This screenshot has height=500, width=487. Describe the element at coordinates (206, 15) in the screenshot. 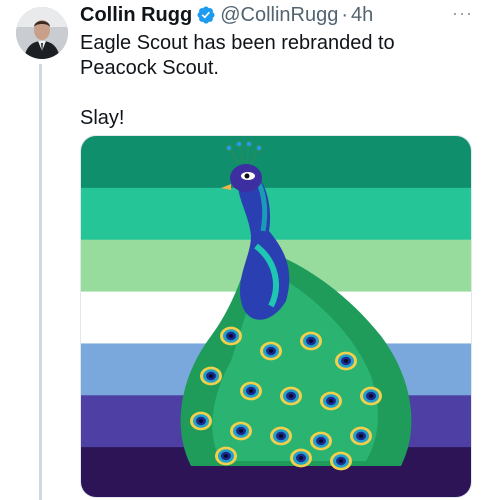

I see `verified-badge-icon` at that location.